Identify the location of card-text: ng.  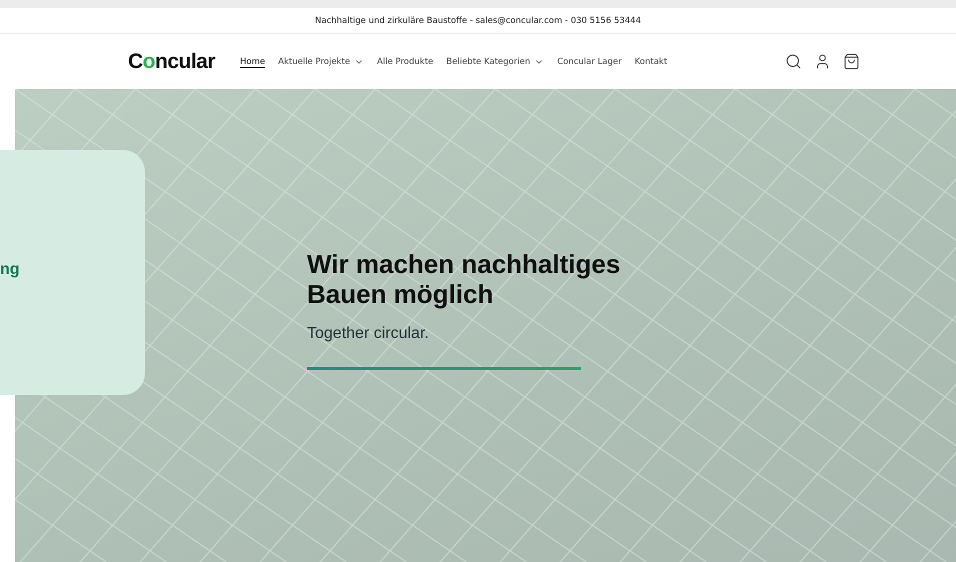
(10, 269).